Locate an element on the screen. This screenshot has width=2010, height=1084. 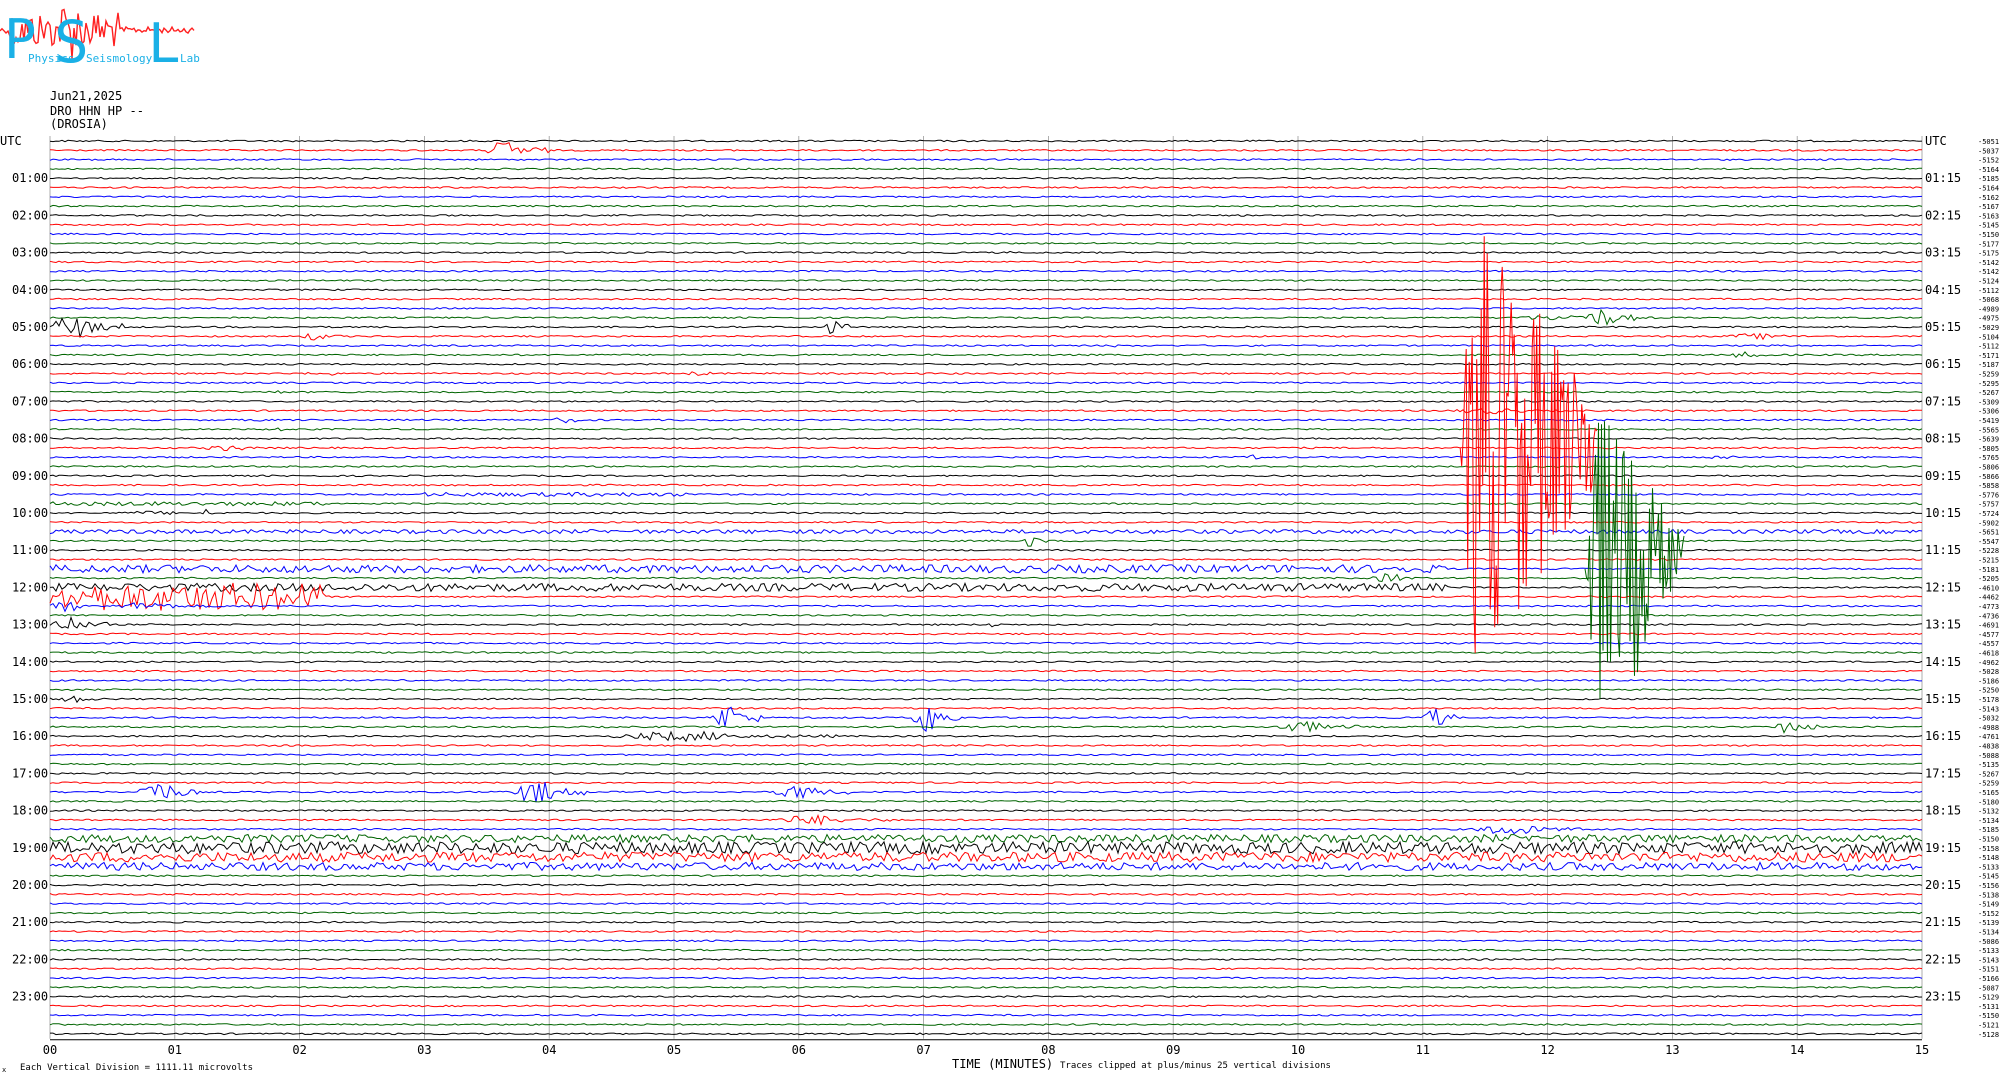
offset-label: -5806 is located at coordinates (1988, 468).